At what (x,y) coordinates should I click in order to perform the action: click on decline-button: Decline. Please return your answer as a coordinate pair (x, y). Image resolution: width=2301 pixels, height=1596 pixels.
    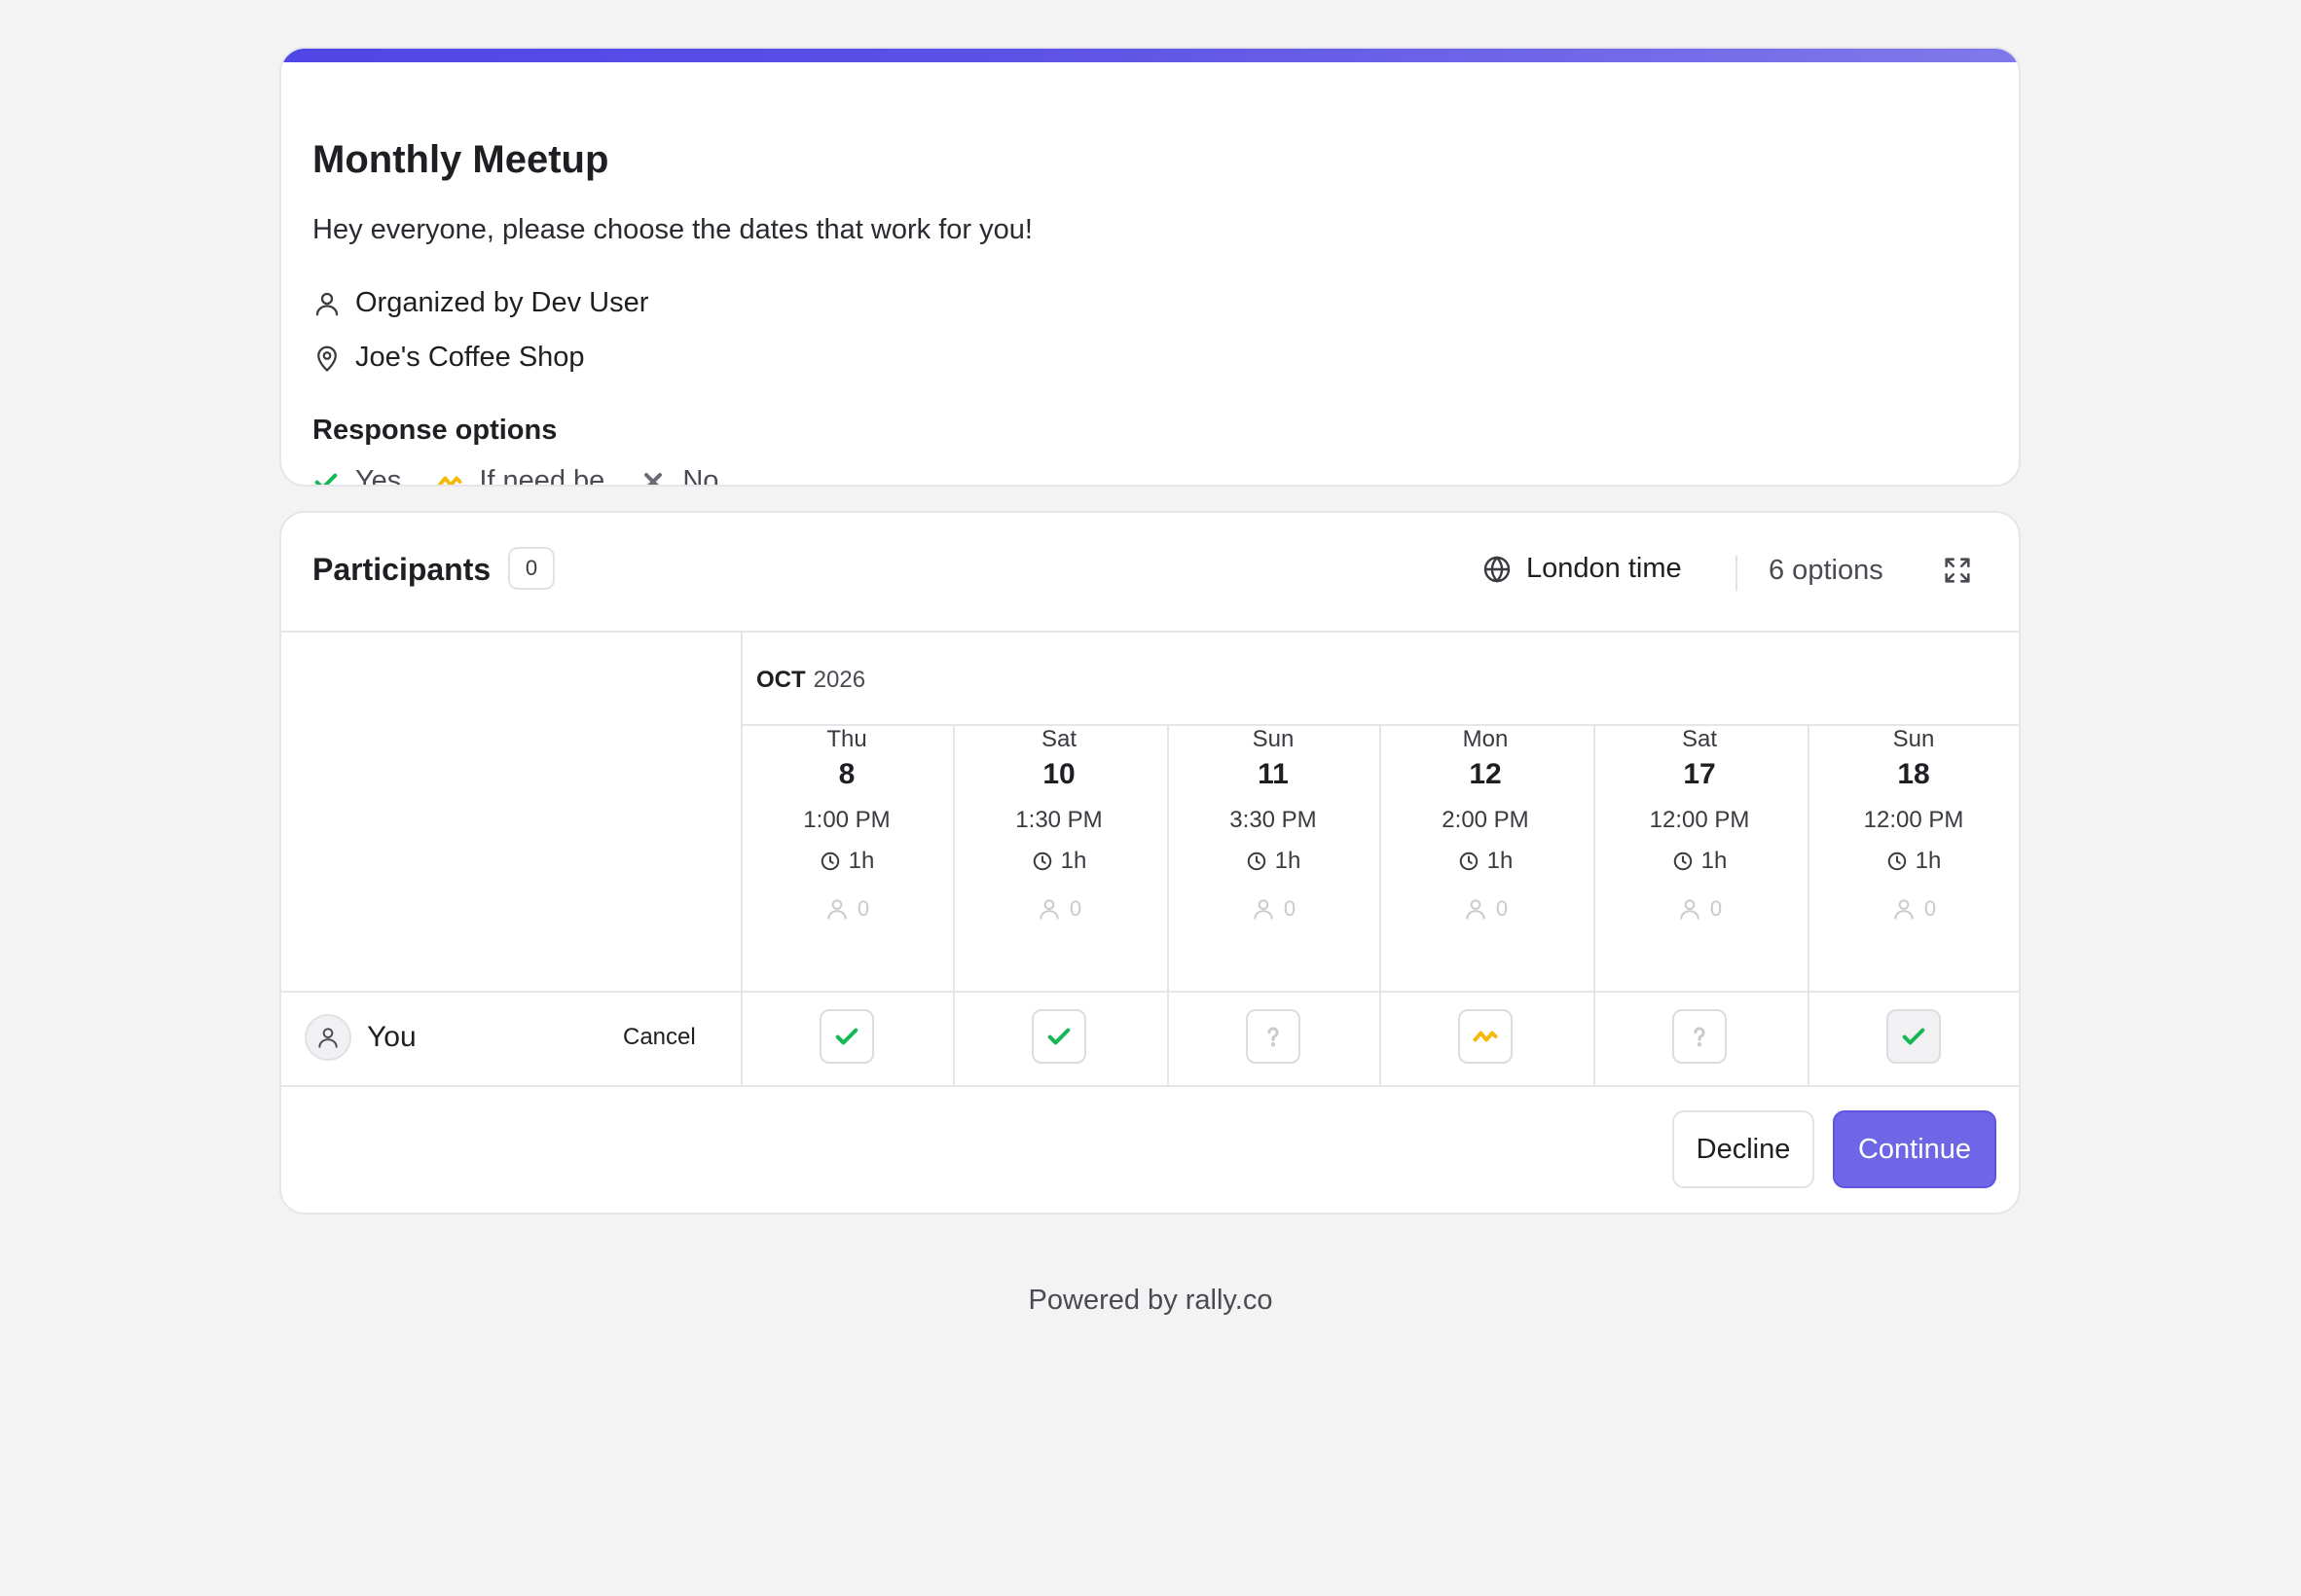
    Looking at the image, I should click on (1743, 1149).